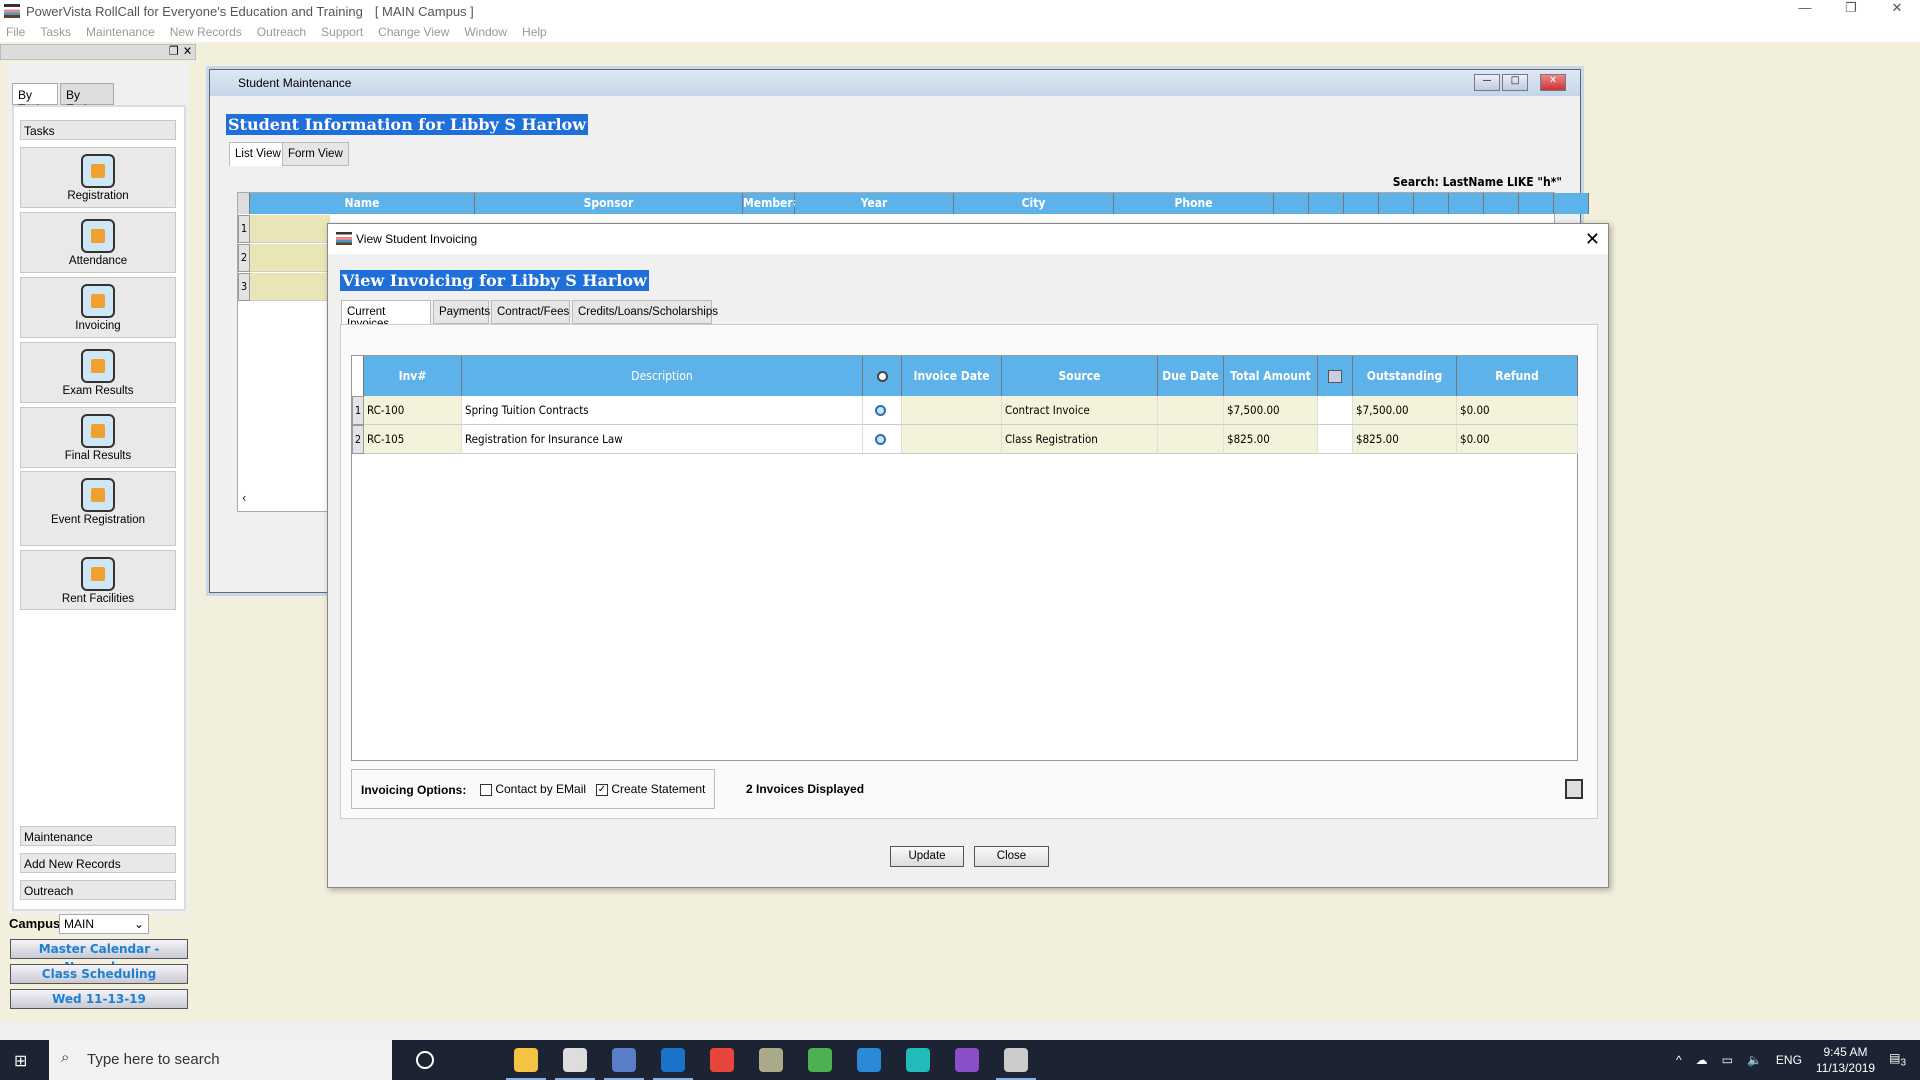 The image size is (1920, 1080). I want to click on chrome-icon, so click(722, 1060).